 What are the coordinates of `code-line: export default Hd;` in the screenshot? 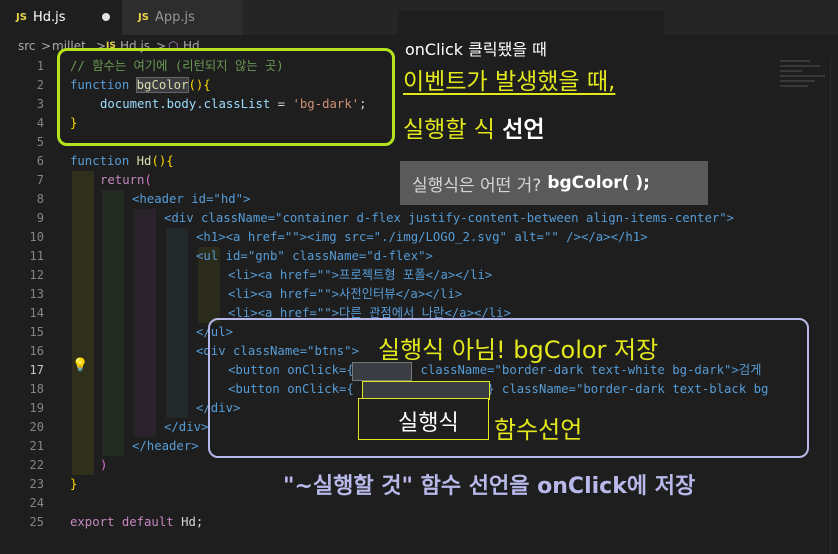 It's located at (136, 522).